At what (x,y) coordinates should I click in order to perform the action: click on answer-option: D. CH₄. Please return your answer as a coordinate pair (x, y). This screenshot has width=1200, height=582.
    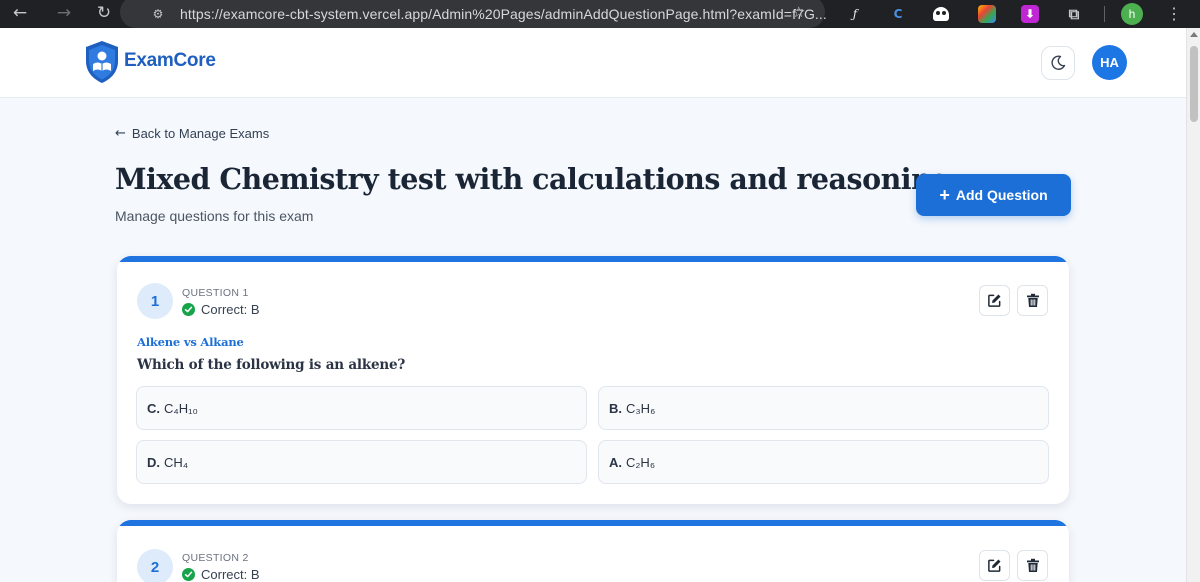
    Looking at the image, I should click on (361, 462).